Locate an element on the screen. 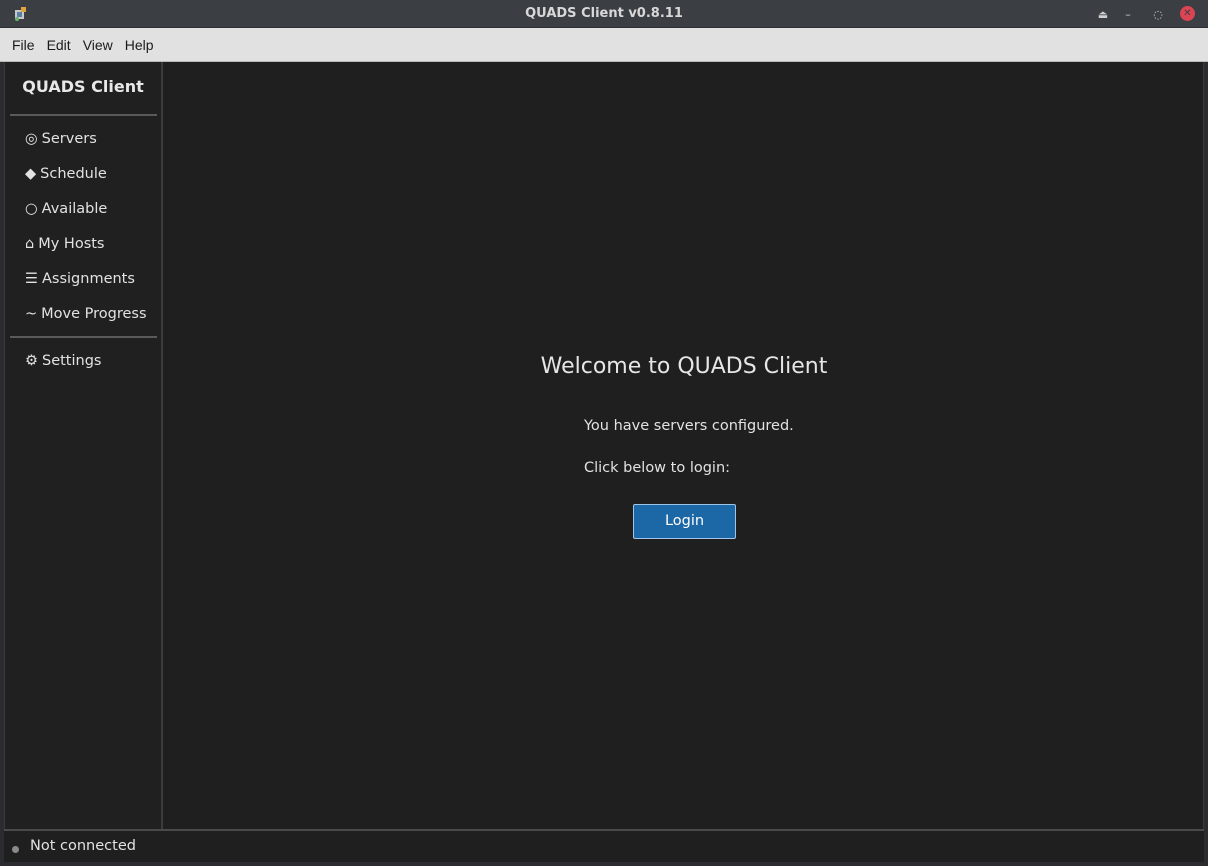  servers-configured-text: You have servers configured. is located at coordinates (689, 426).